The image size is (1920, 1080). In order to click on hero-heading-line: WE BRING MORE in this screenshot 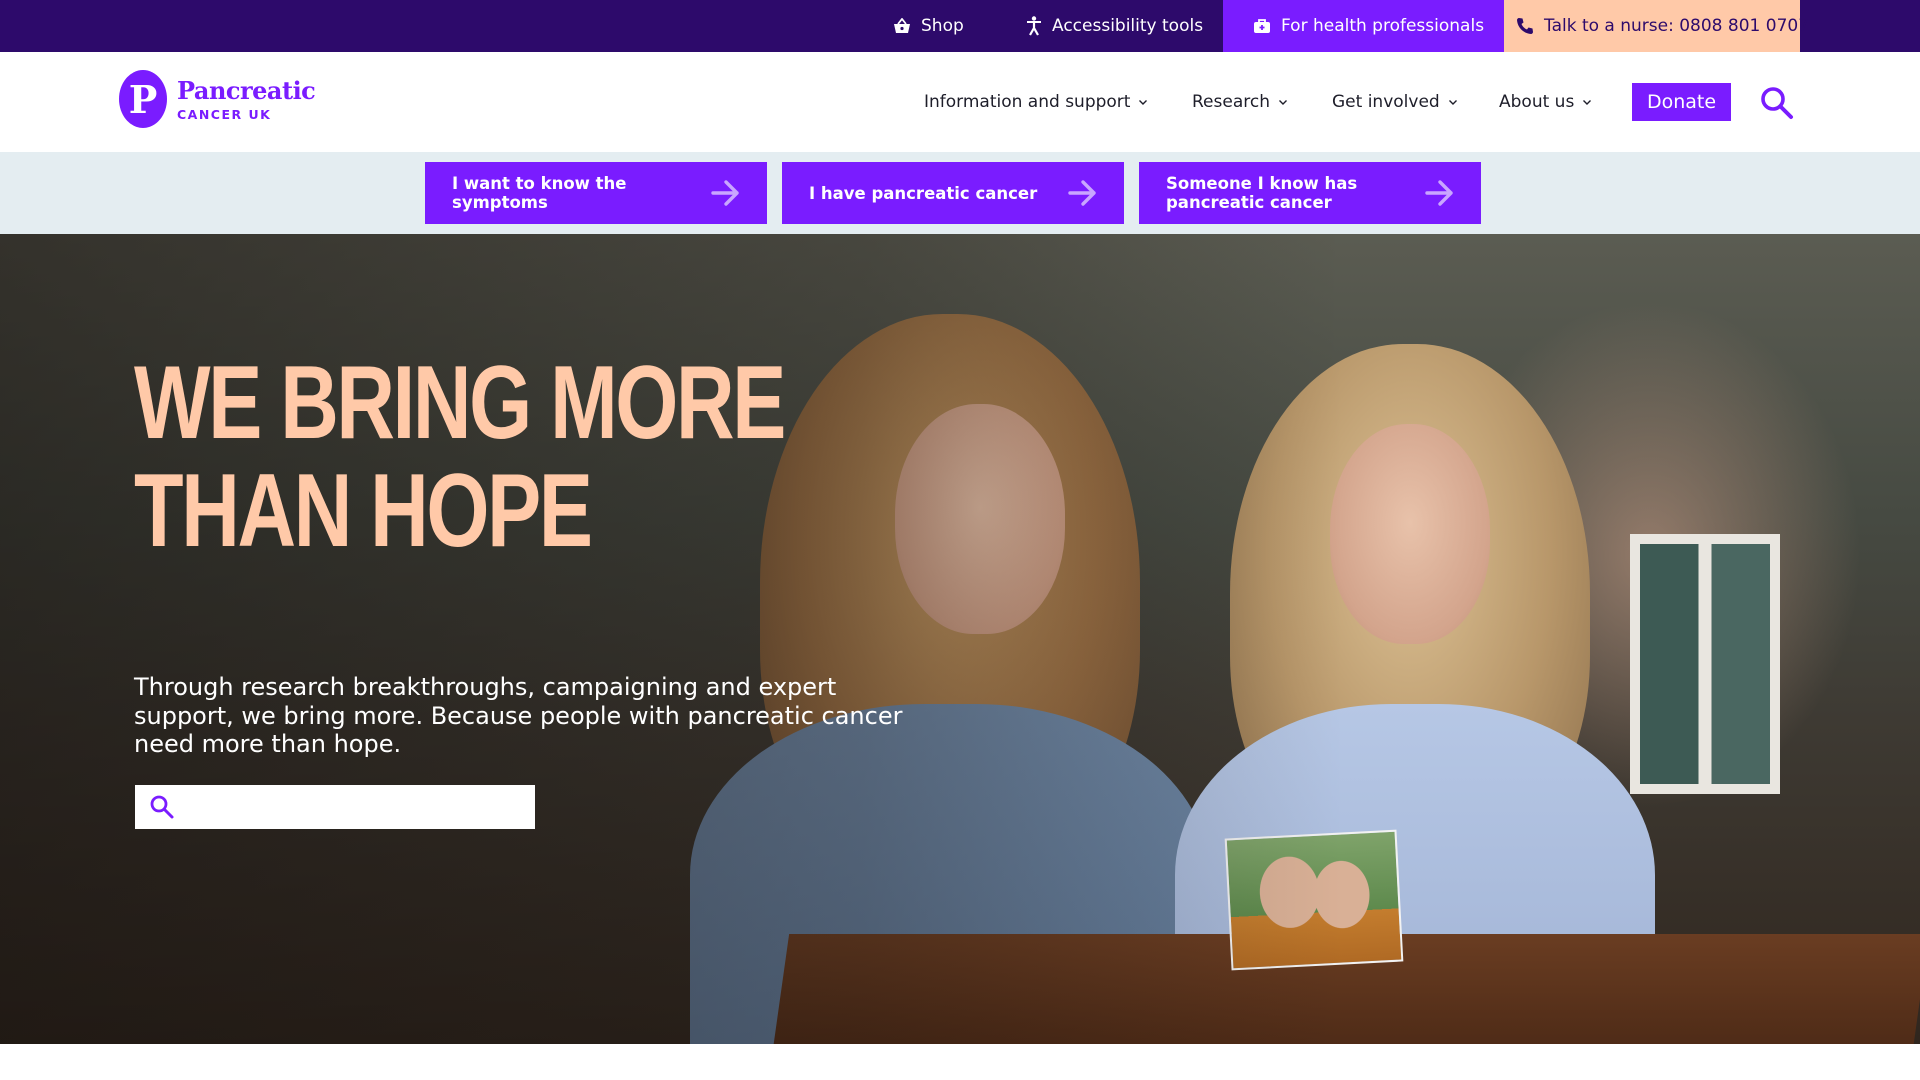, I will do `click(460, 403)`.